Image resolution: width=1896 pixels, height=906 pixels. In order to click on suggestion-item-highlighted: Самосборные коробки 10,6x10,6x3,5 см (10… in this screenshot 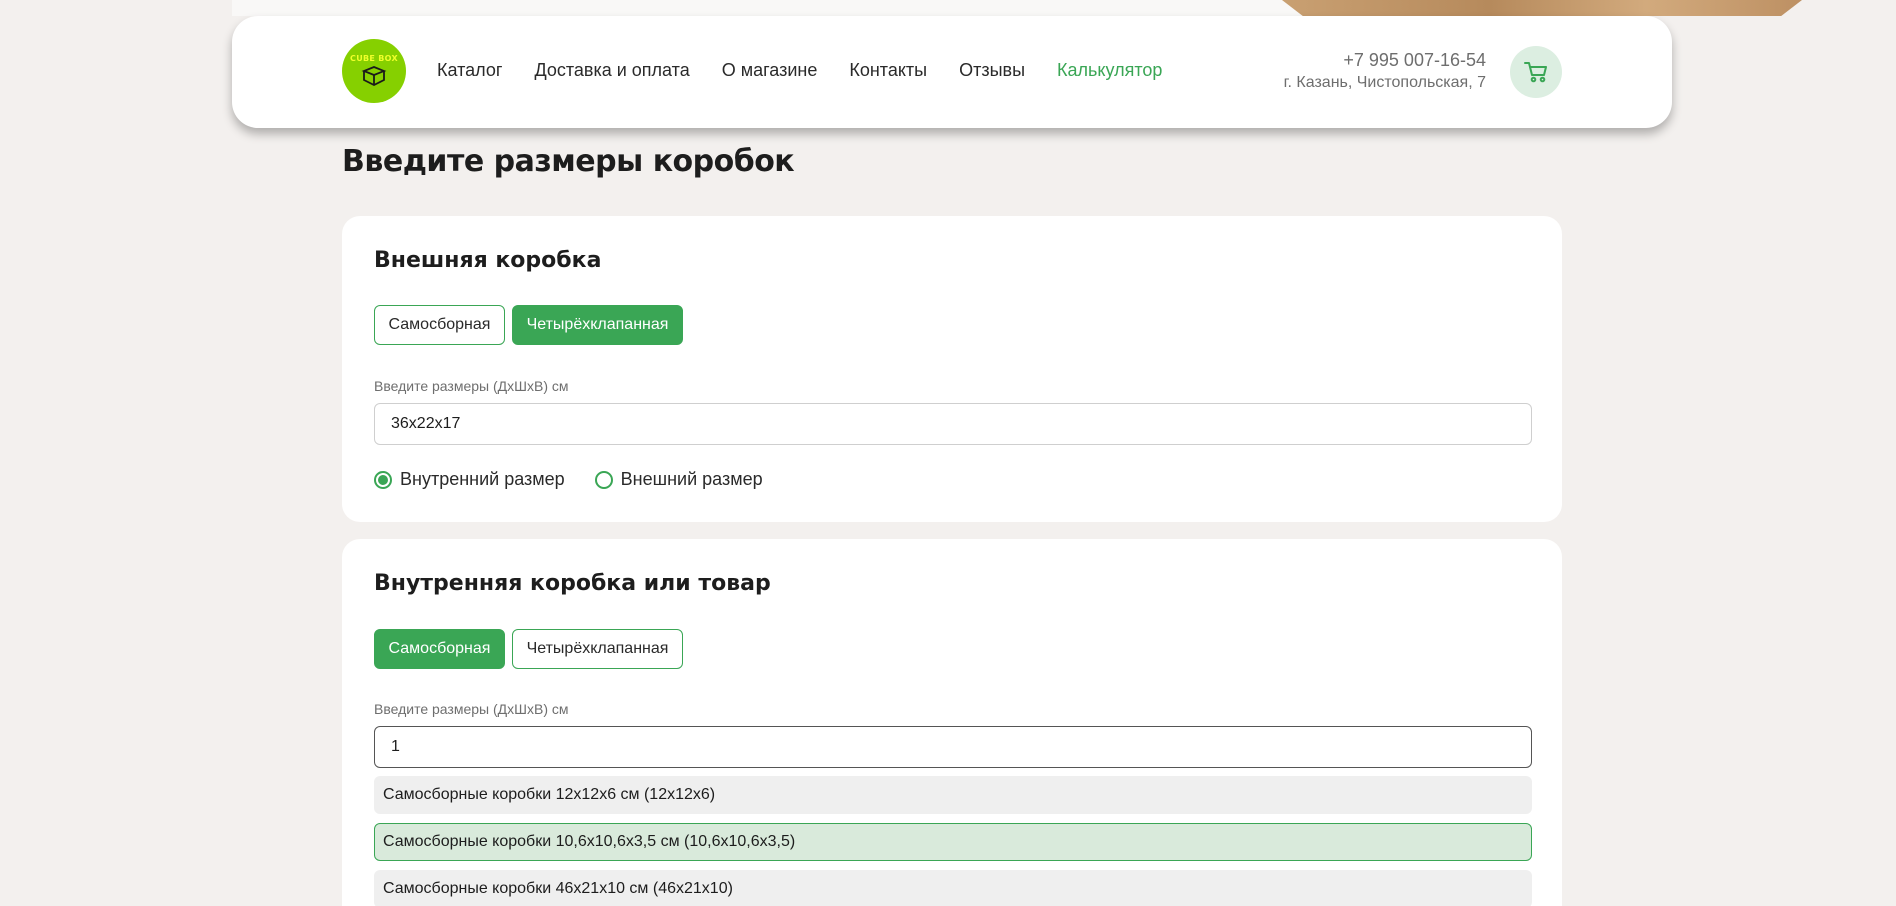, I will do `click(953, 842)`.